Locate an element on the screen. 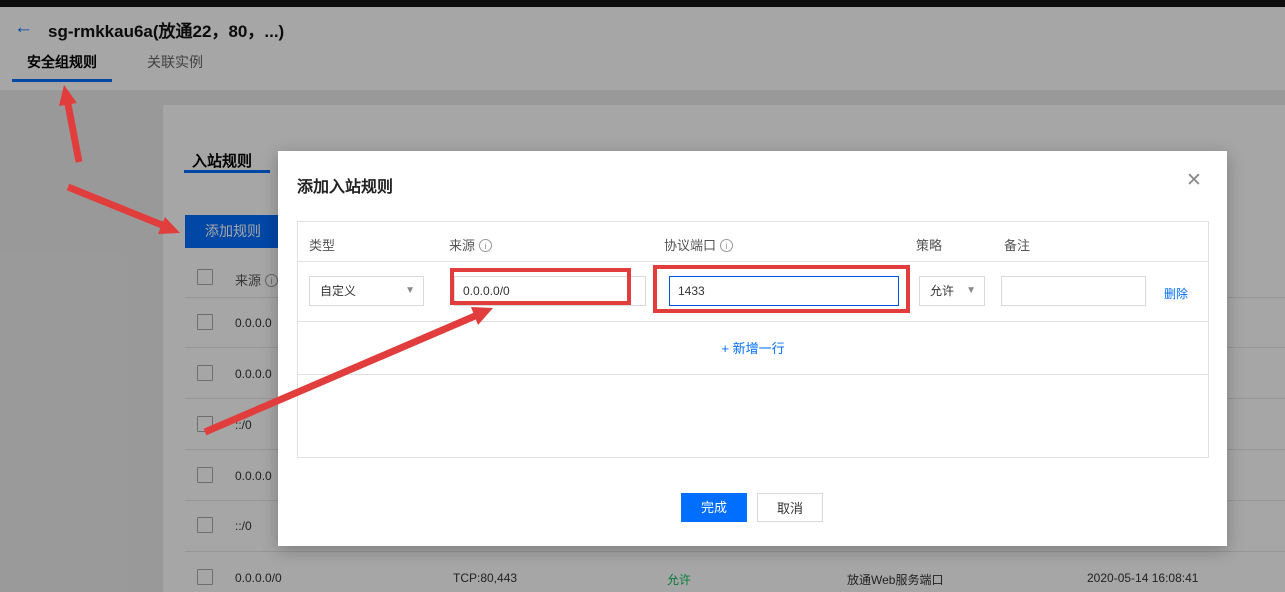  dialog-title: 添加入站规则 is located at coordinates (345, 187).